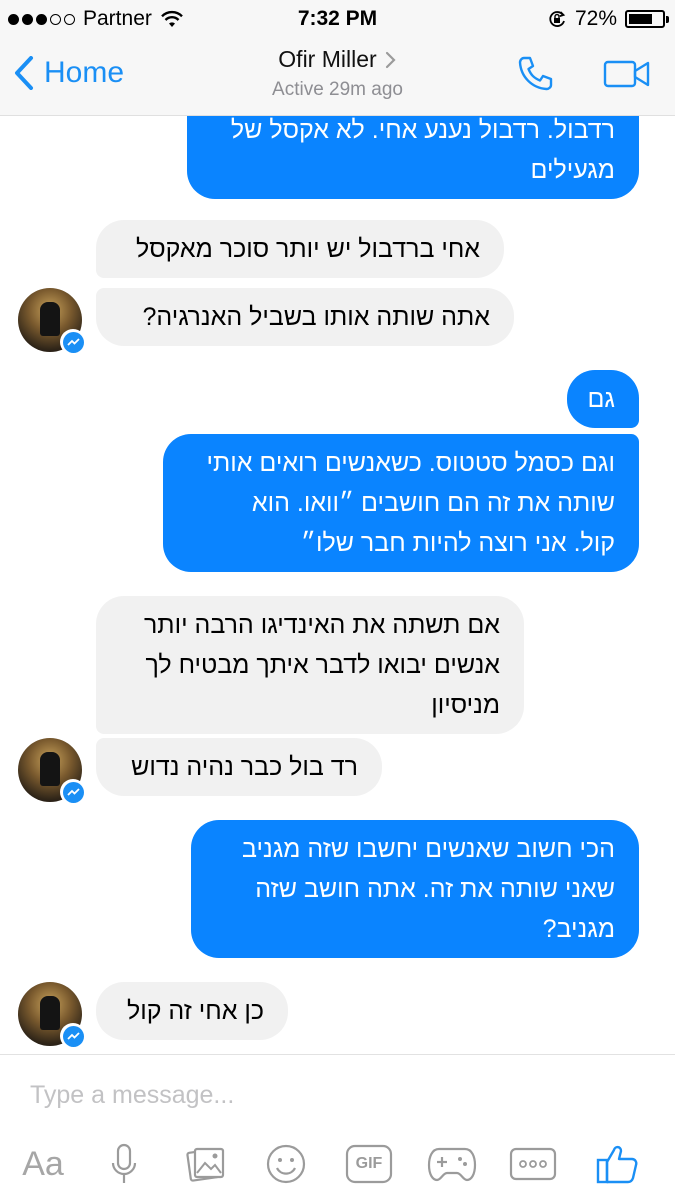  Describe the element at coordinates (337, 20) in the screenshot. I see `status-bar: Partner 7:32 PM 72%` at that location.